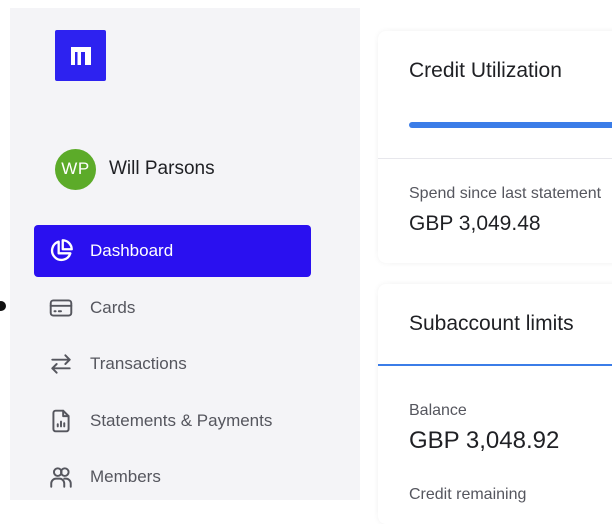  What do you see at coordinates (495, 365) in the screenshot?
I see `subaccount-limits-header-underline` at bounding box center [495, 365].